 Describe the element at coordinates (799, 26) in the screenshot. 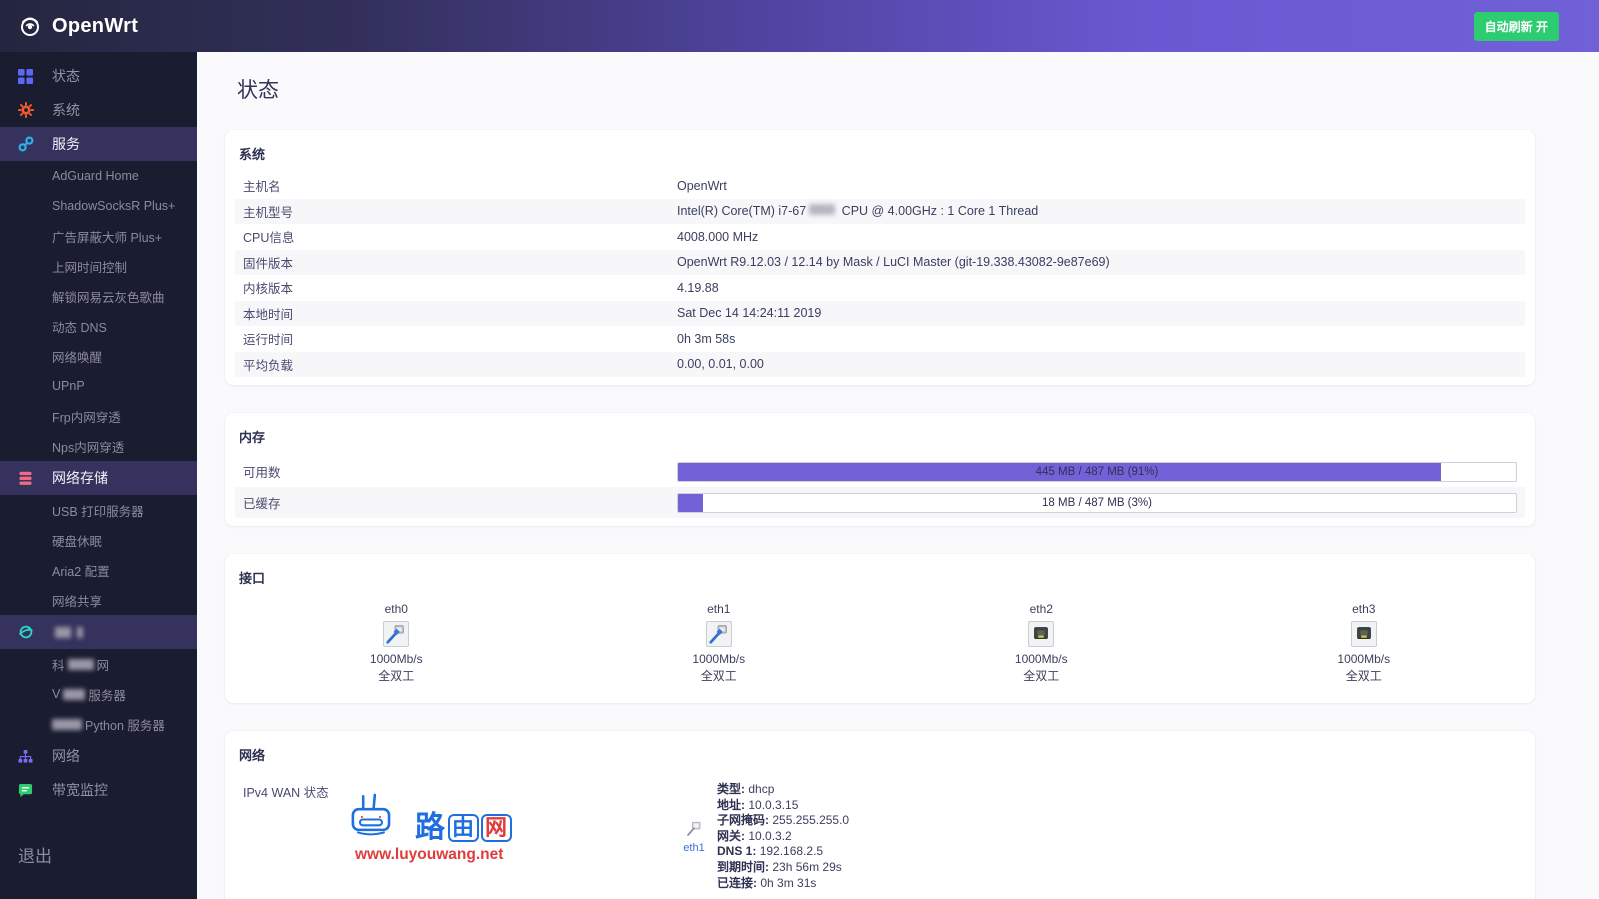

I see `topbar: OpenWrt 自动刷新 开` at that location.